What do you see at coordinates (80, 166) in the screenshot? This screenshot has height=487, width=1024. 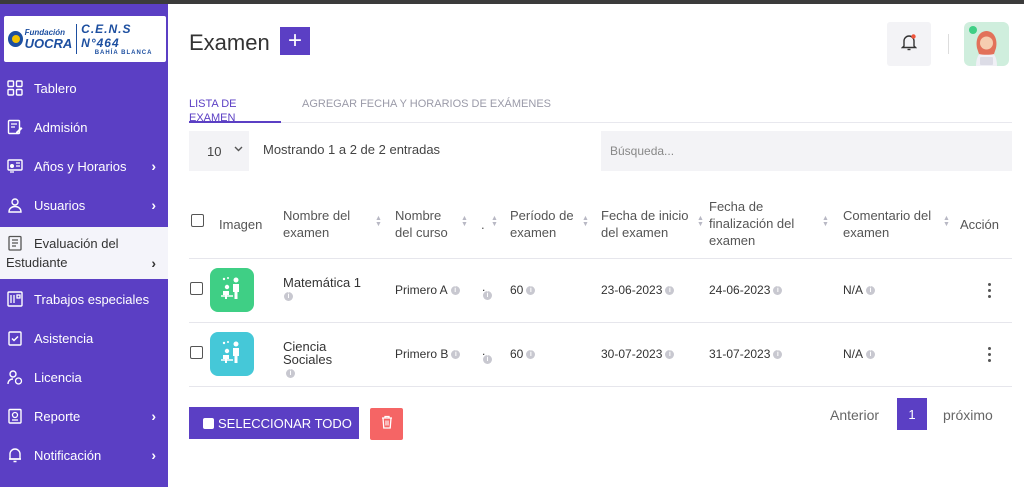 I see `sidebar-item-label: Años y Horarios` at bounding box center [80, 166].